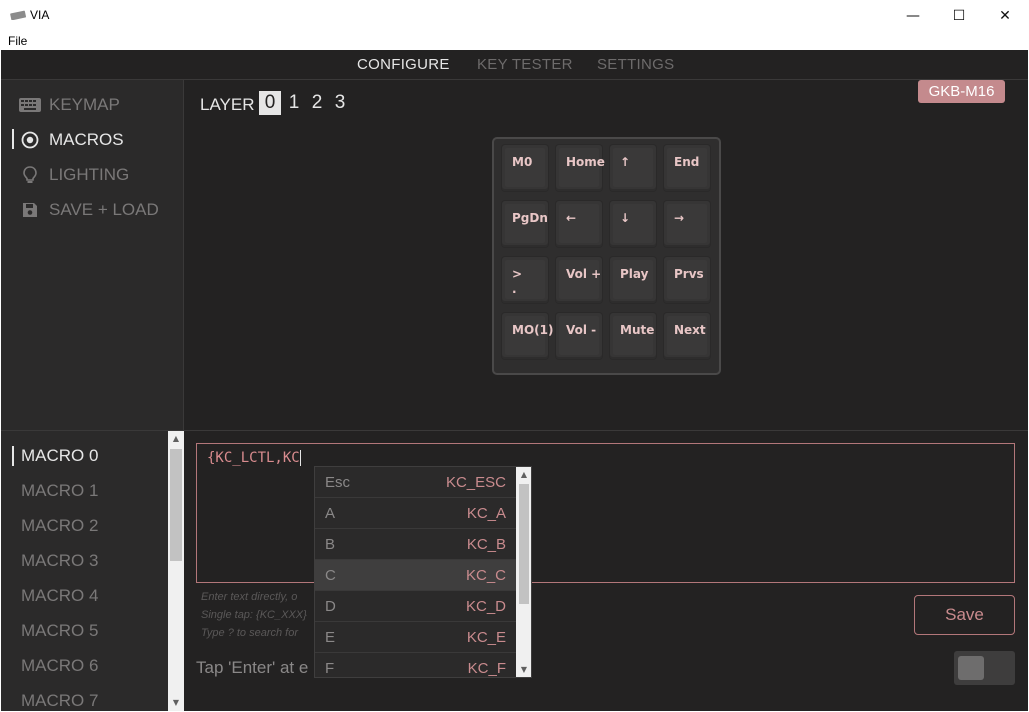 The image size is (1029, 712). I want to click on editor-hint-line: Enter text directly, o, so click(249, 597).